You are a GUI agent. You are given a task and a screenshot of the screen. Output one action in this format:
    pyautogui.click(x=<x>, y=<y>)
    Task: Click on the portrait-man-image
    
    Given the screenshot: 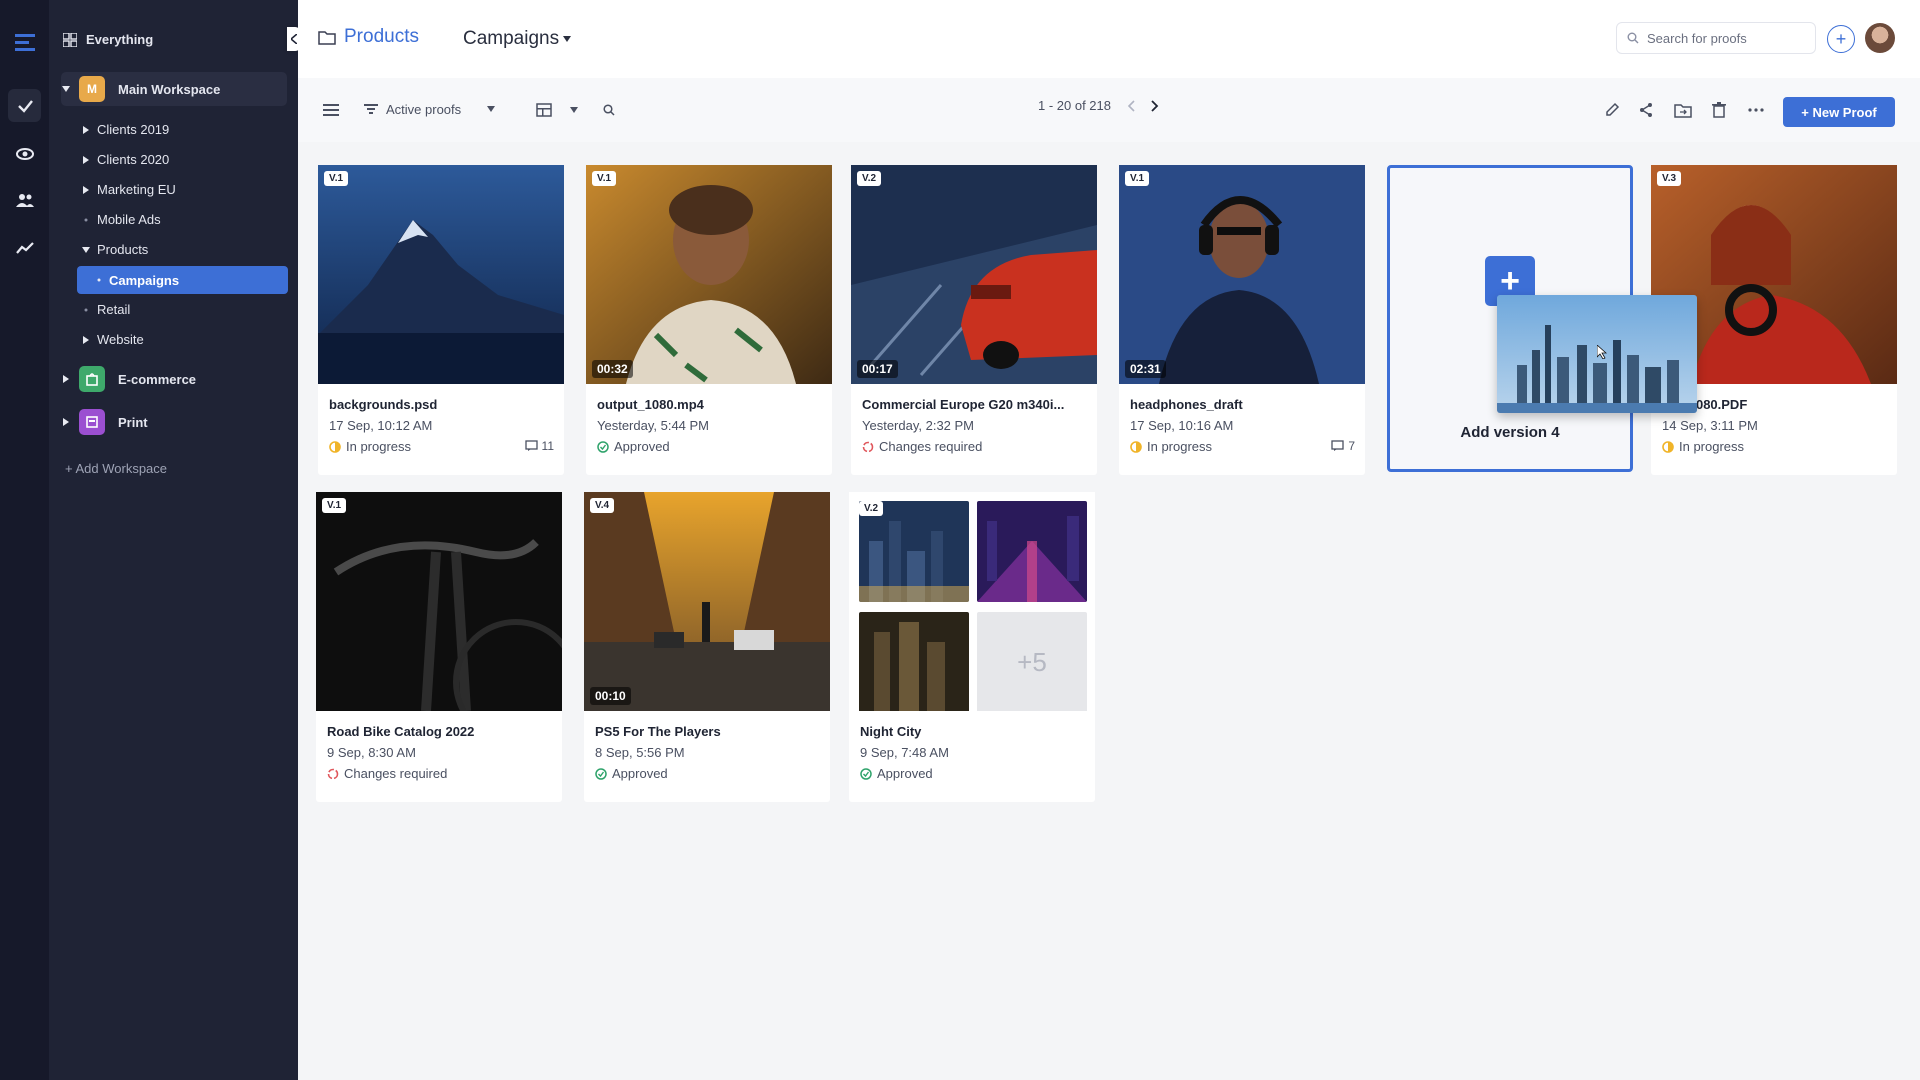 What is the action you would take?
    pyautogui.click(x=709, y=274)
    